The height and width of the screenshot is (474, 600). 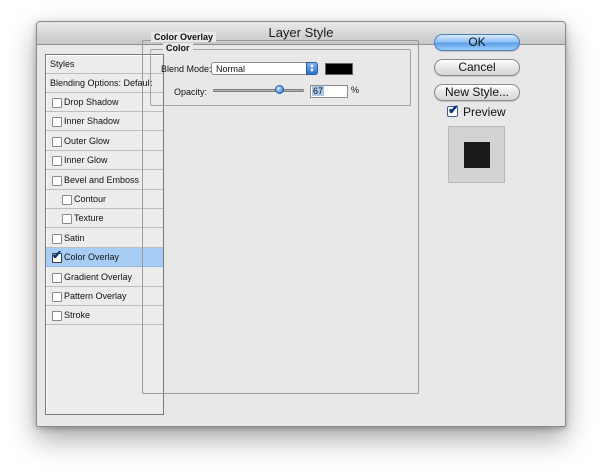 What do you see at coordinates (186, 69) in the screenshot?
I see `blend-mode-label: Blend Mode:` at bounding box center [186, 69].